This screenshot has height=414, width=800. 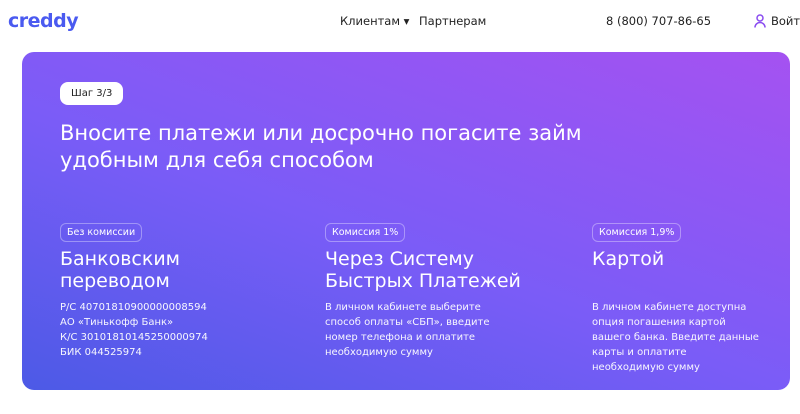 I want to click on corr-account: К/С 30101810145250000974, so click(x=134, y=337).